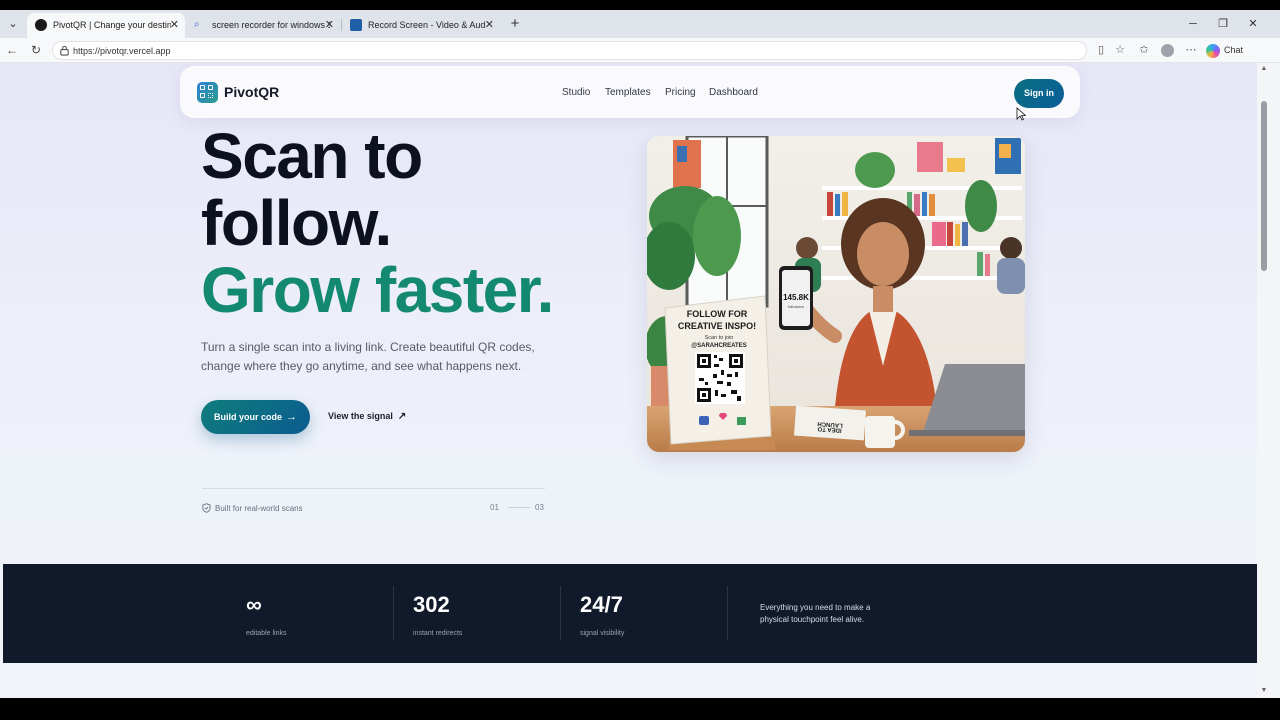 The image size is (1280, 720). Describe the element at coordinates (13, 24) in the screenshot. I see `tab-actions-menu-icon: ⌄` at that location.